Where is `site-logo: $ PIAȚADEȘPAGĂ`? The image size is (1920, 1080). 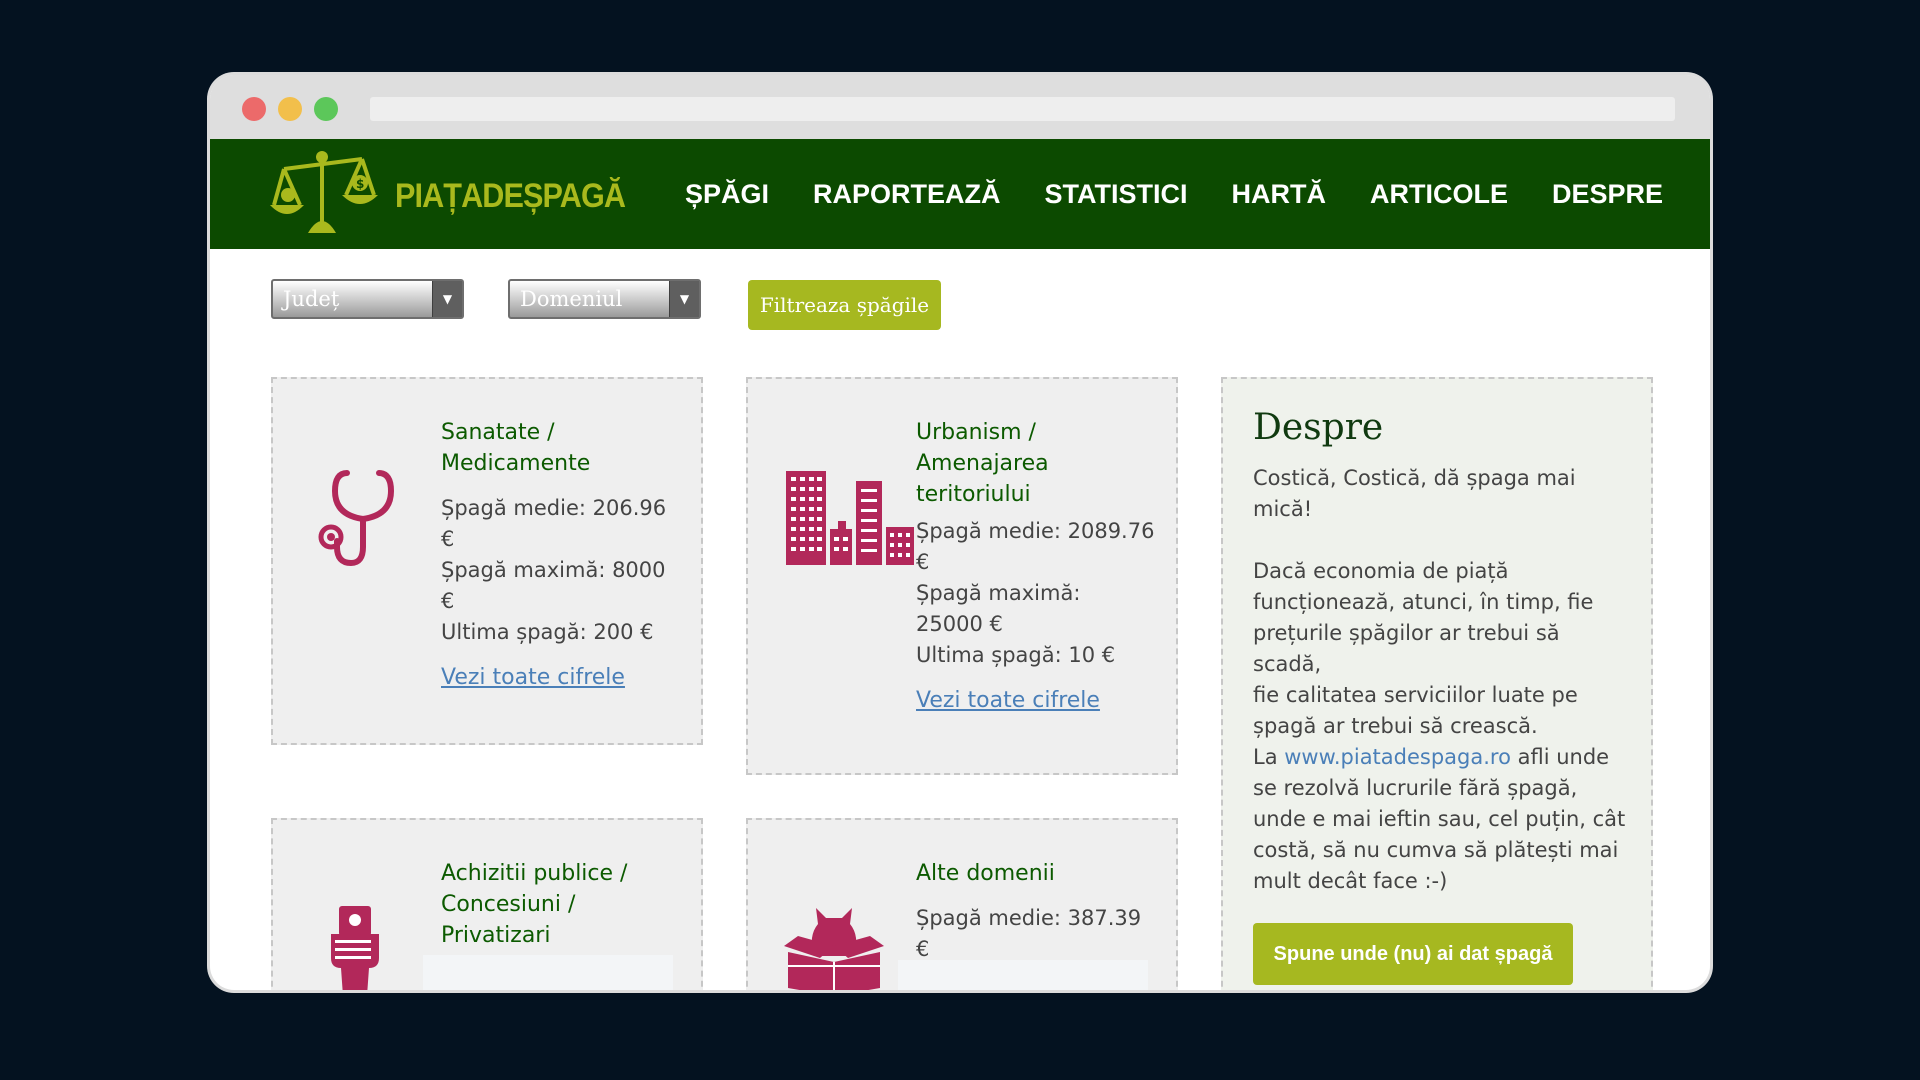
site-logo: $ PIAȚADEȘPAGĂ is located at coordinates (448, 195).